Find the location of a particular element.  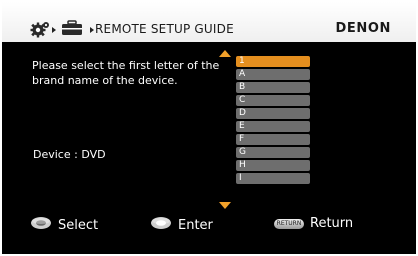

enter-hint: Enter is located at coordinates (181, 225).